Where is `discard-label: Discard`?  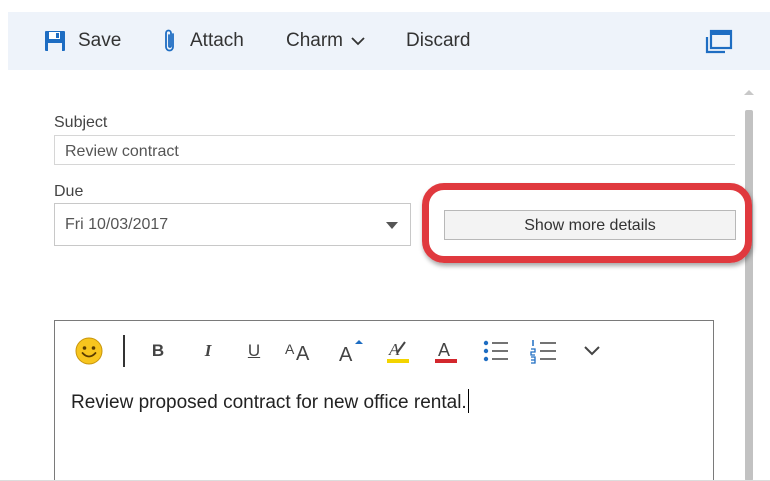
discard-label: Discard is located at coordinates (438, 40).